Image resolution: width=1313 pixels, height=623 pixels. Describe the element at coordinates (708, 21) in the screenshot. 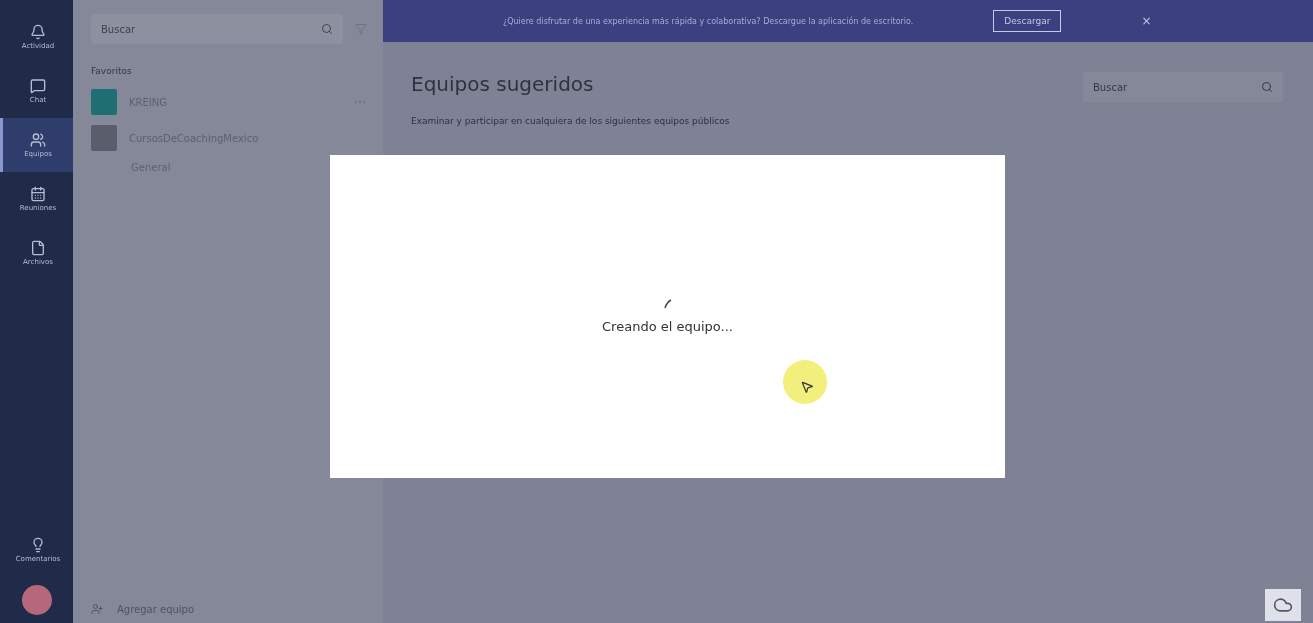

I see `banner-text: ¿Quiere disfrutar de una experiencia más rápida y colaborativa? Descargue la aplicación de escritorio.` at that location.